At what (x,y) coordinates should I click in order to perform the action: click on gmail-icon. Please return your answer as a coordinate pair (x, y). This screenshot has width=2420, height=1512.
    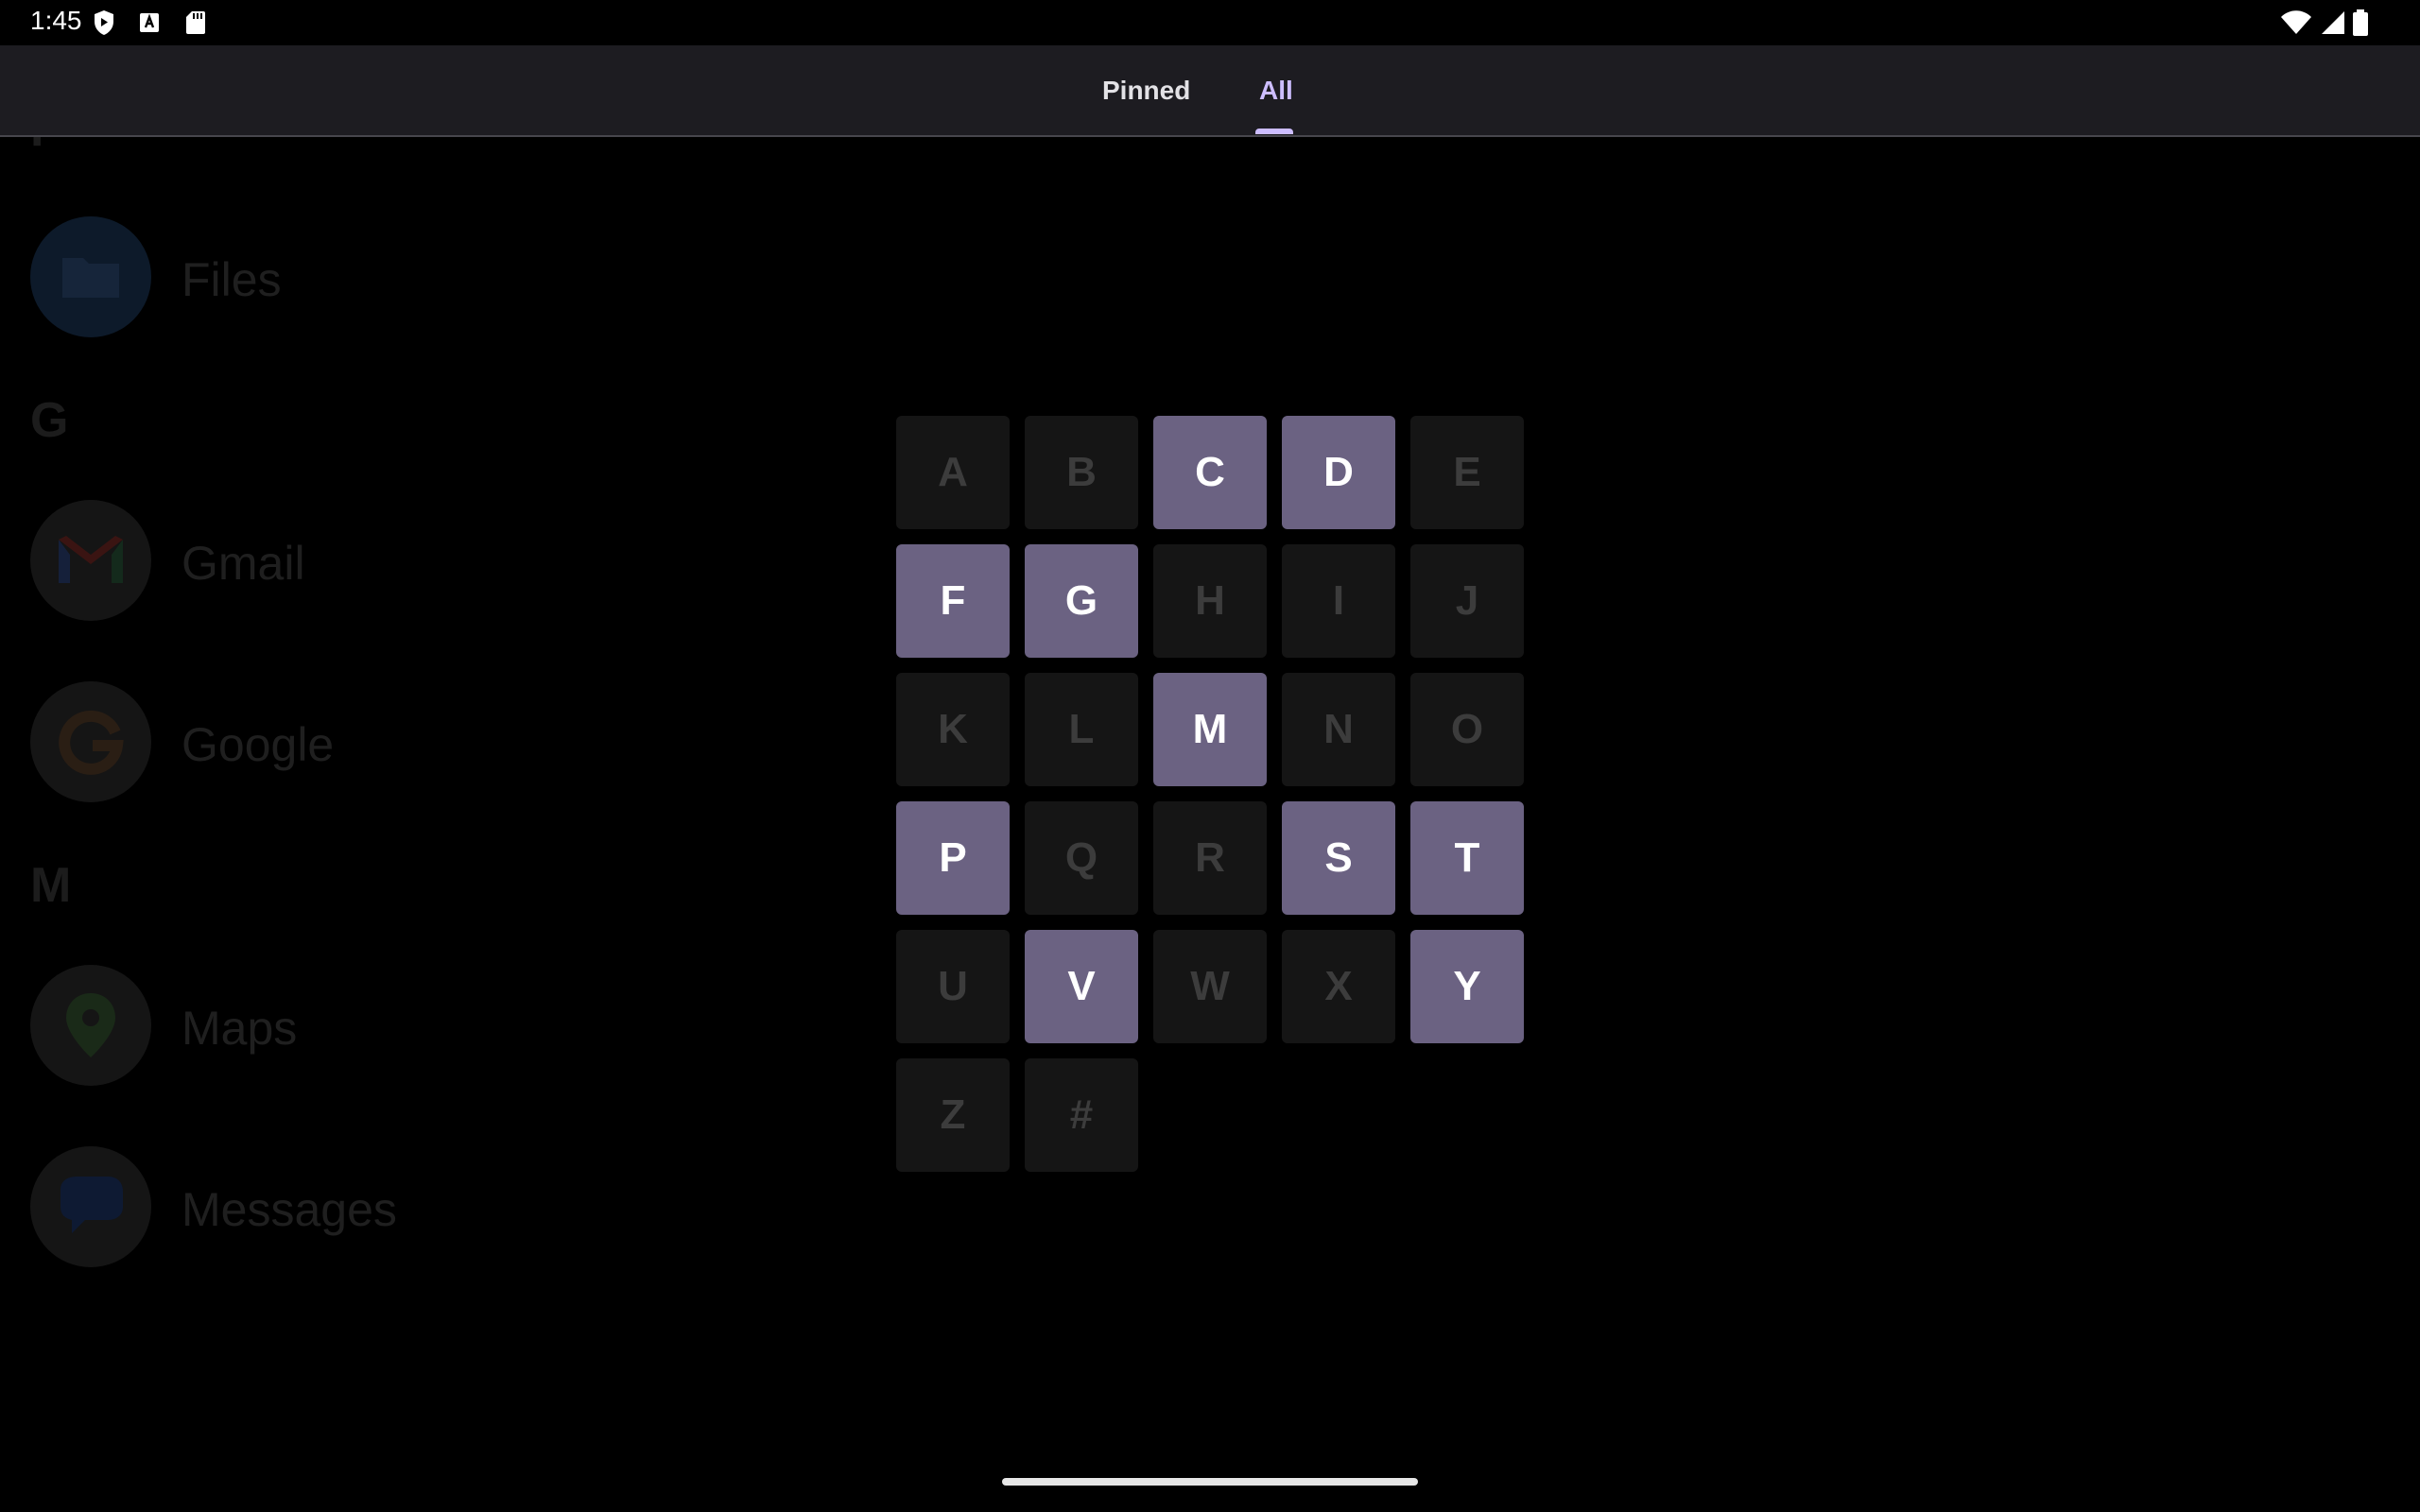
    Looking at the image, I should click on (91, 560).